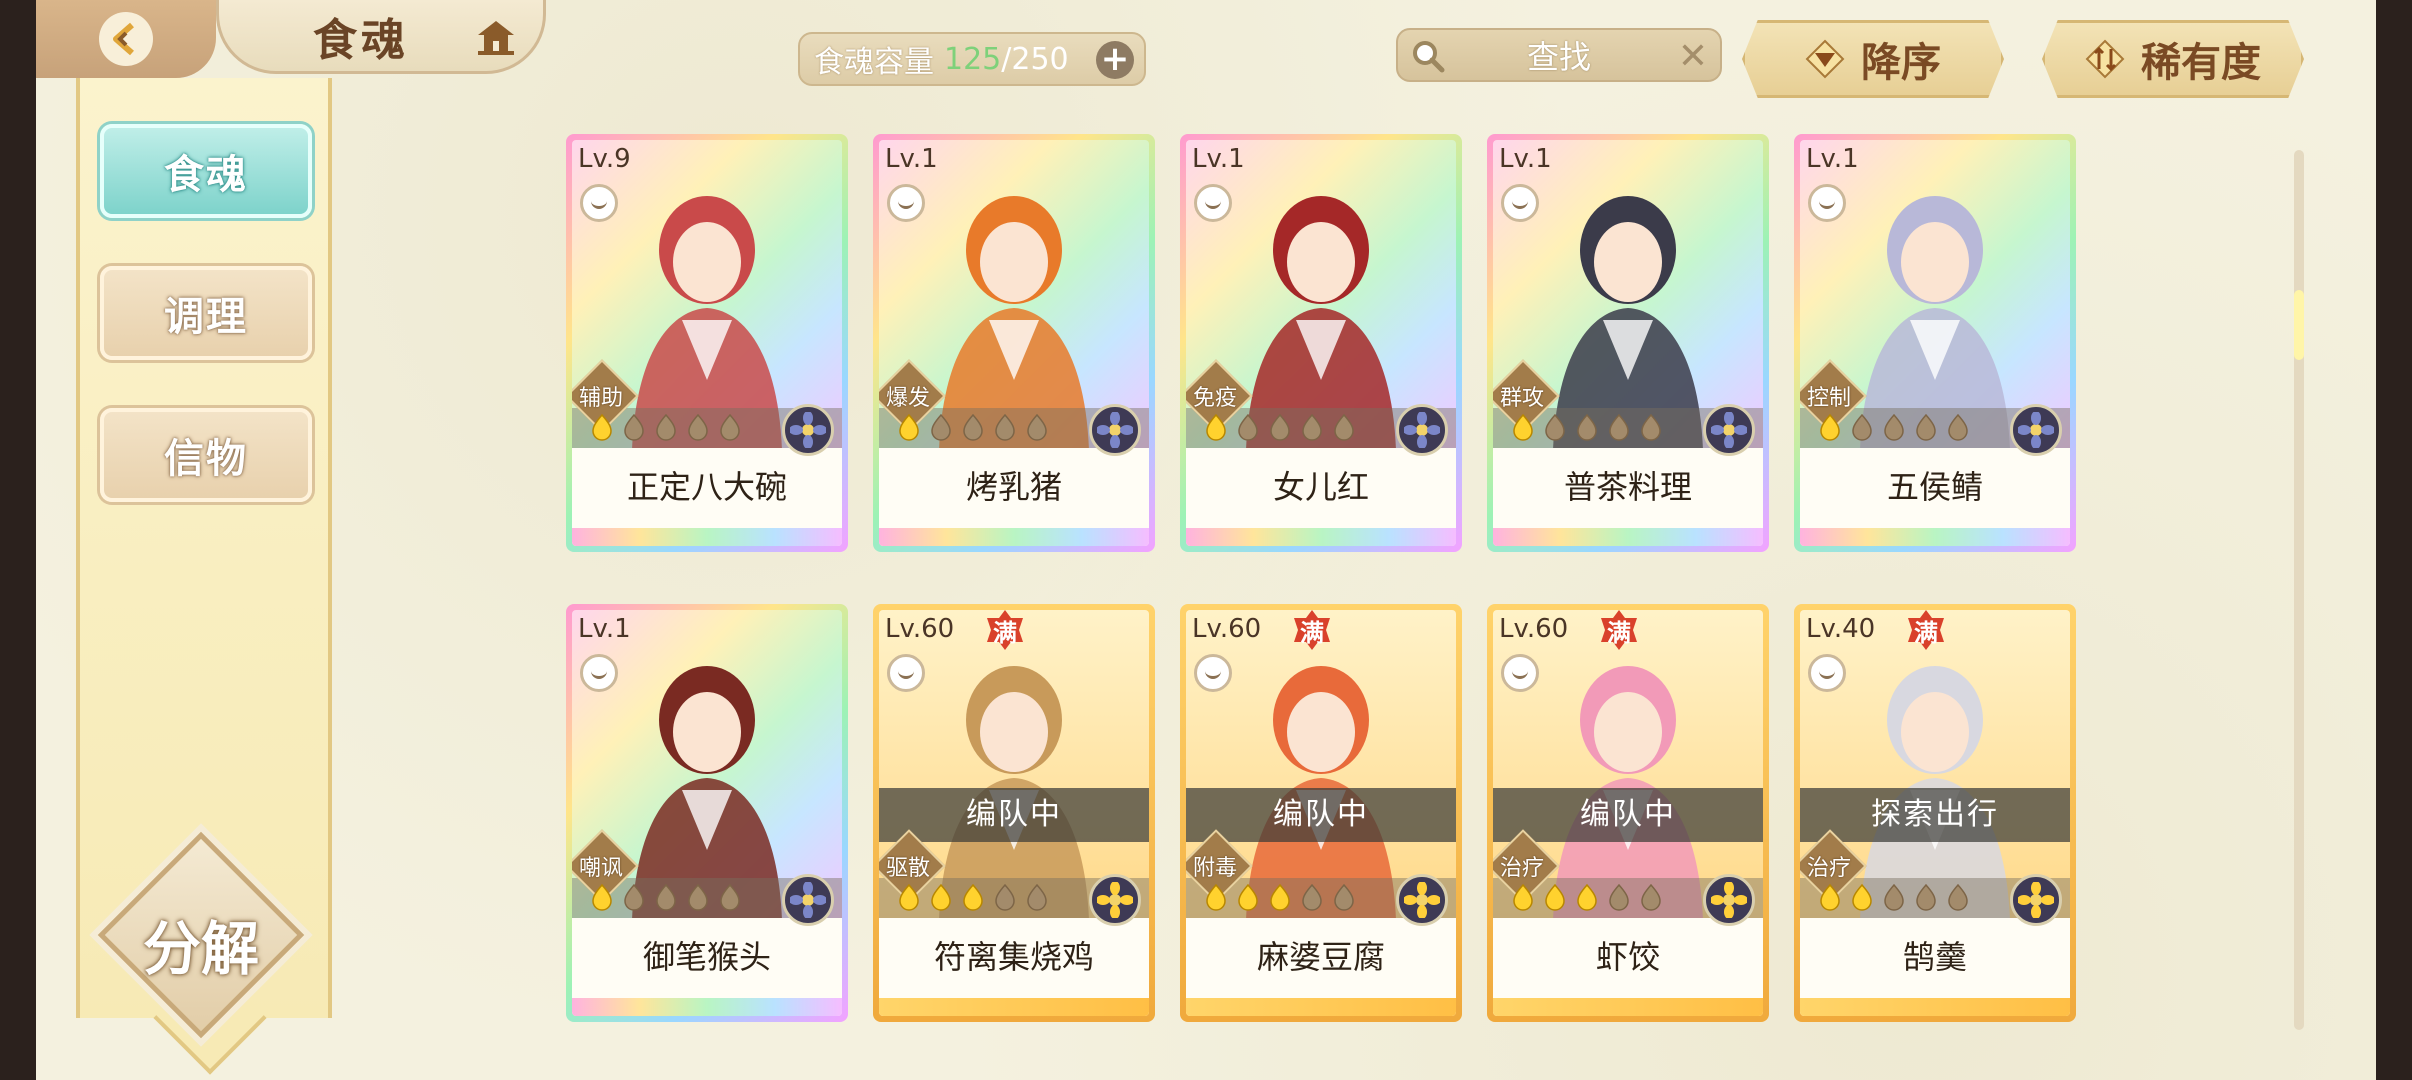  Describe the element at coordinates (206, 455) in the screenshot. I see `sidebar-item-tokens: 信物` at that location.